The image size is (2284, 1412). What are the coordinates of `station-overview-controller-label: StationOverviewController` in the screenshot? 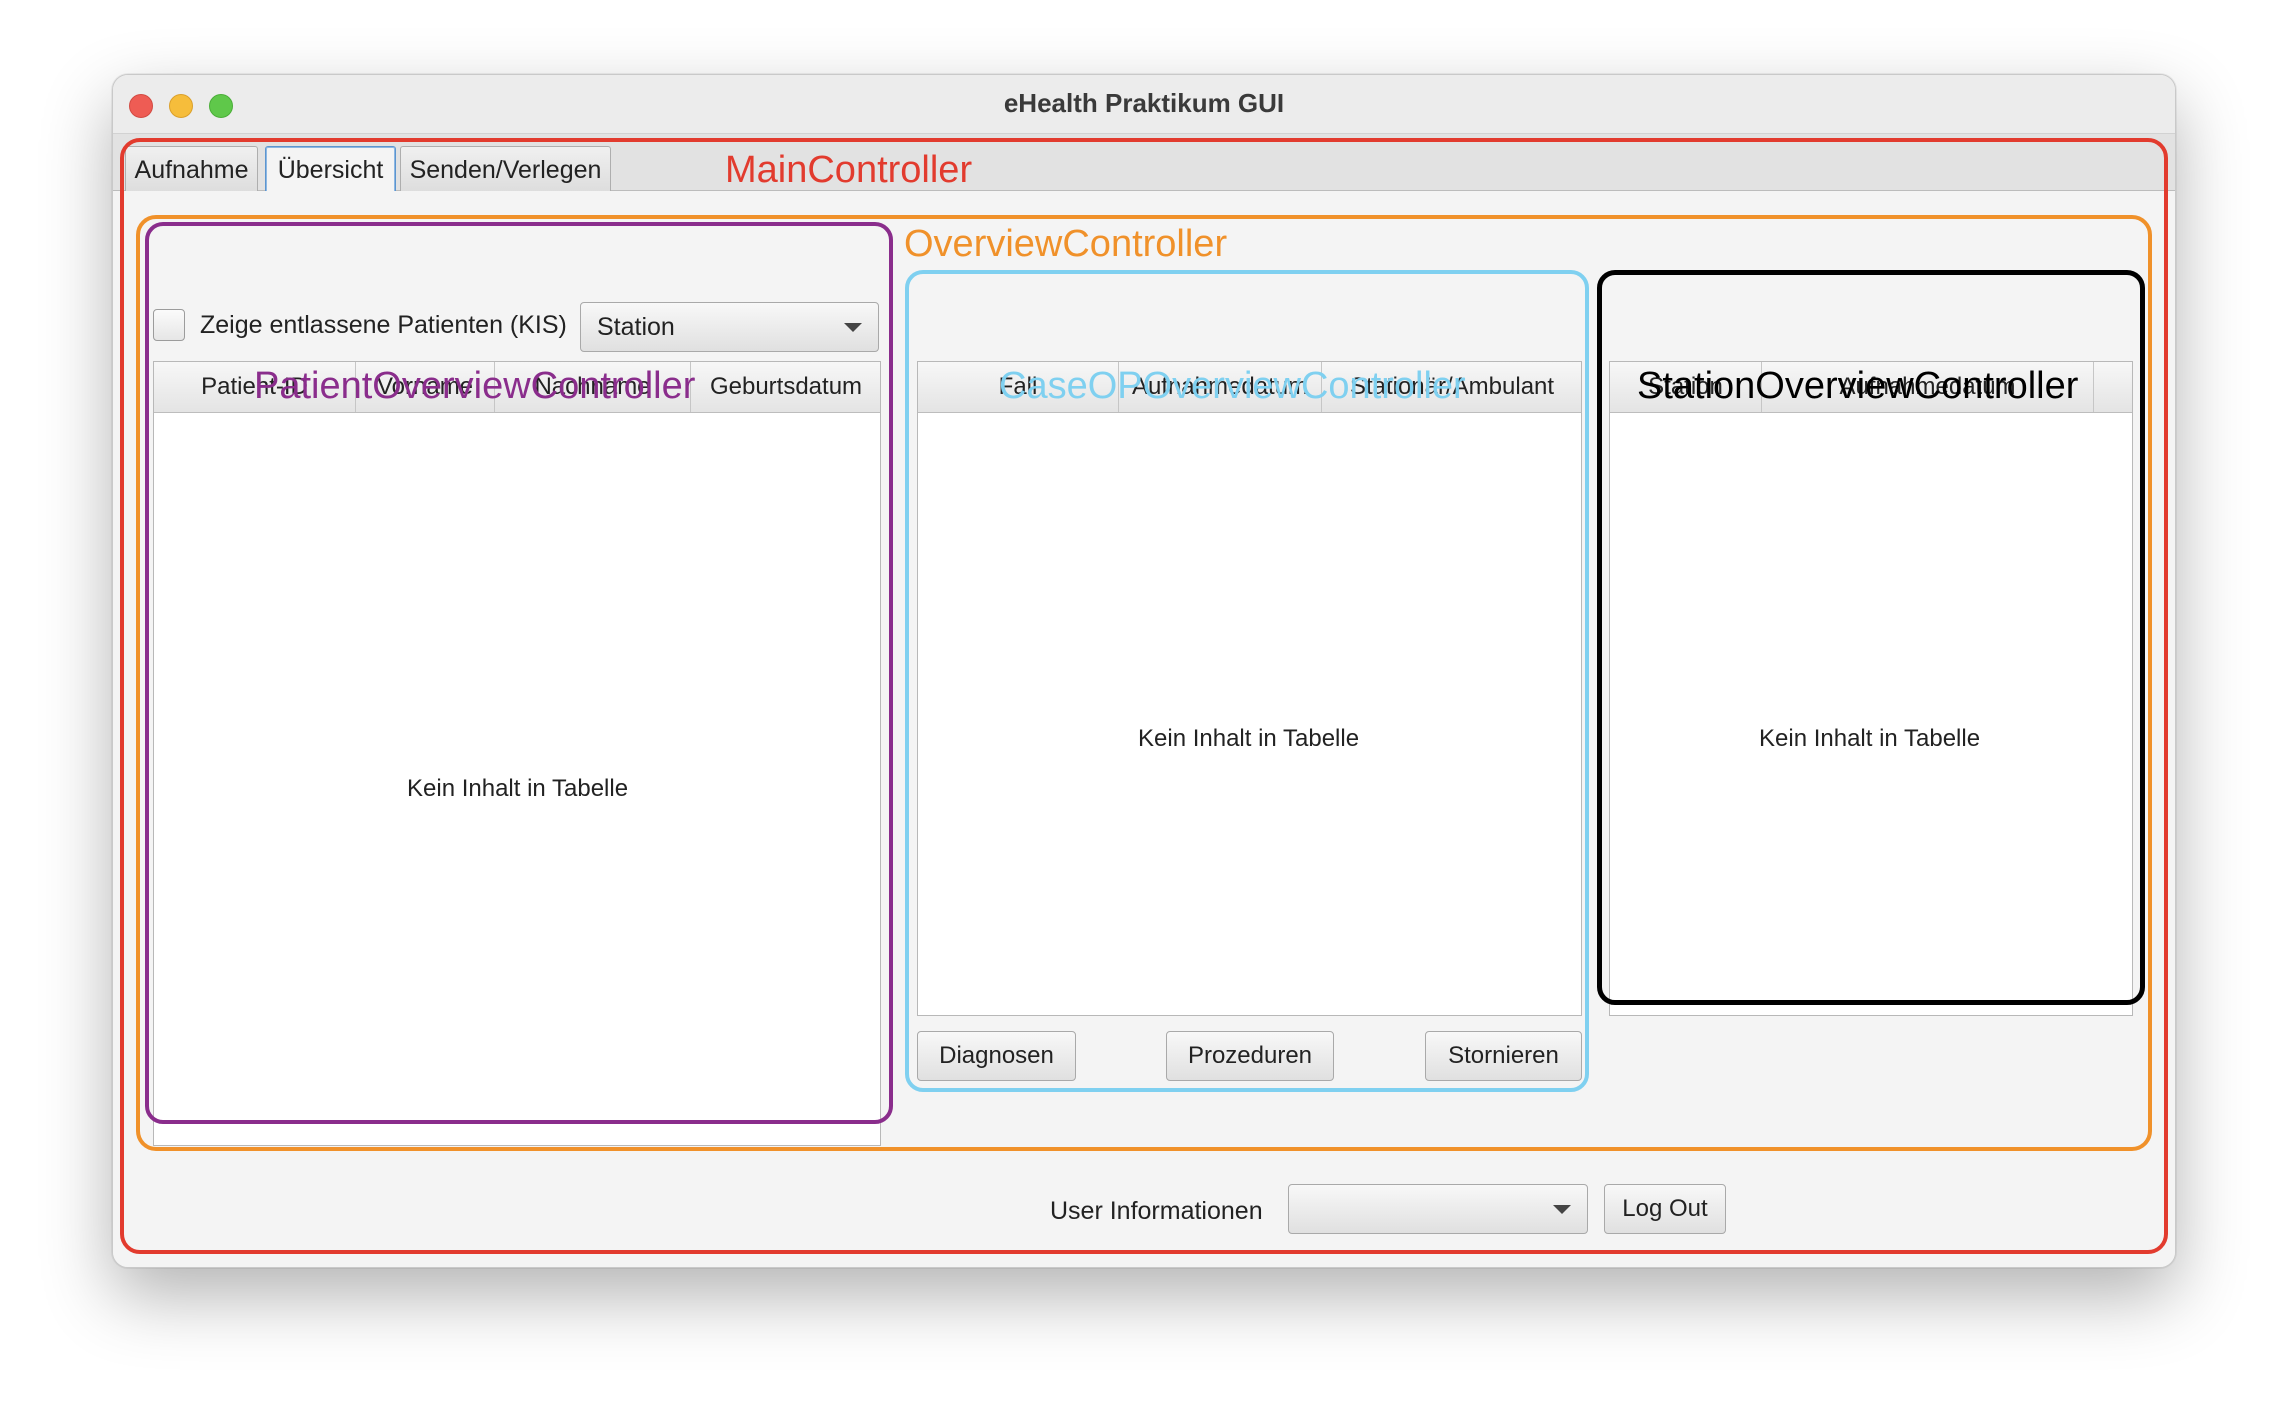 It's located at (1858, 386).